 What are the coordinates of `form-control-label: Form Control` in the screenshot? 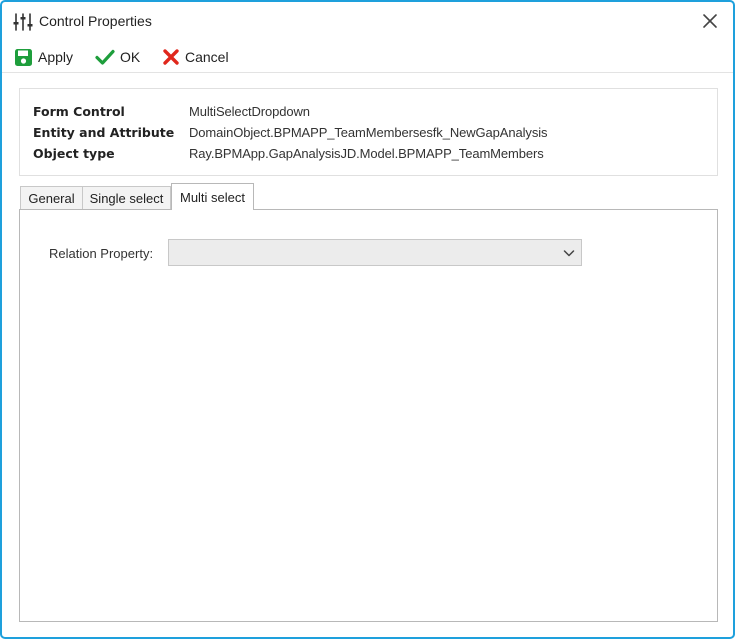 It's located at (79, 111).